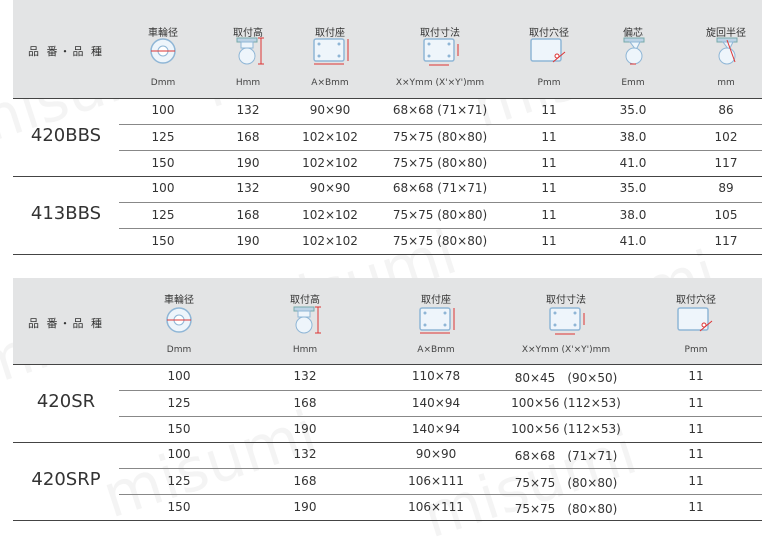 The image size is (762, 552). Describe the element at coordinates (726, 137) in the screenshot. I see `table-cell: 102` at that location.